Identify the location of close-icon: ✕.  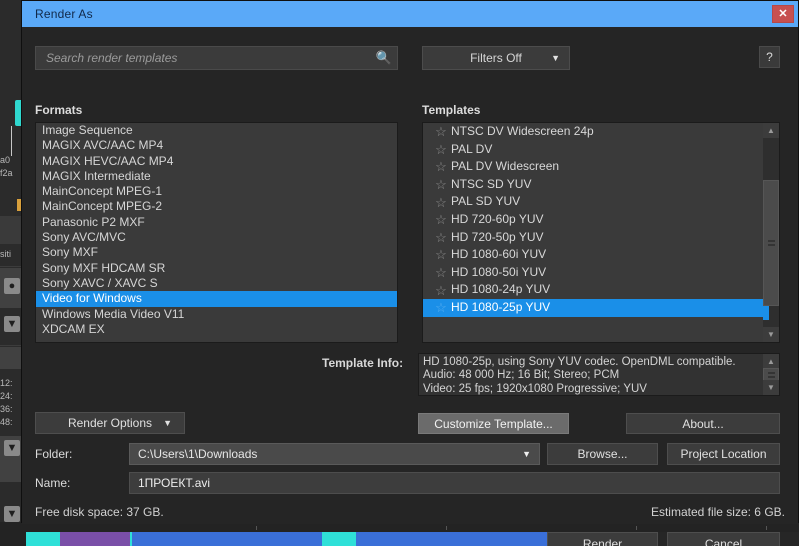
(783, 14).